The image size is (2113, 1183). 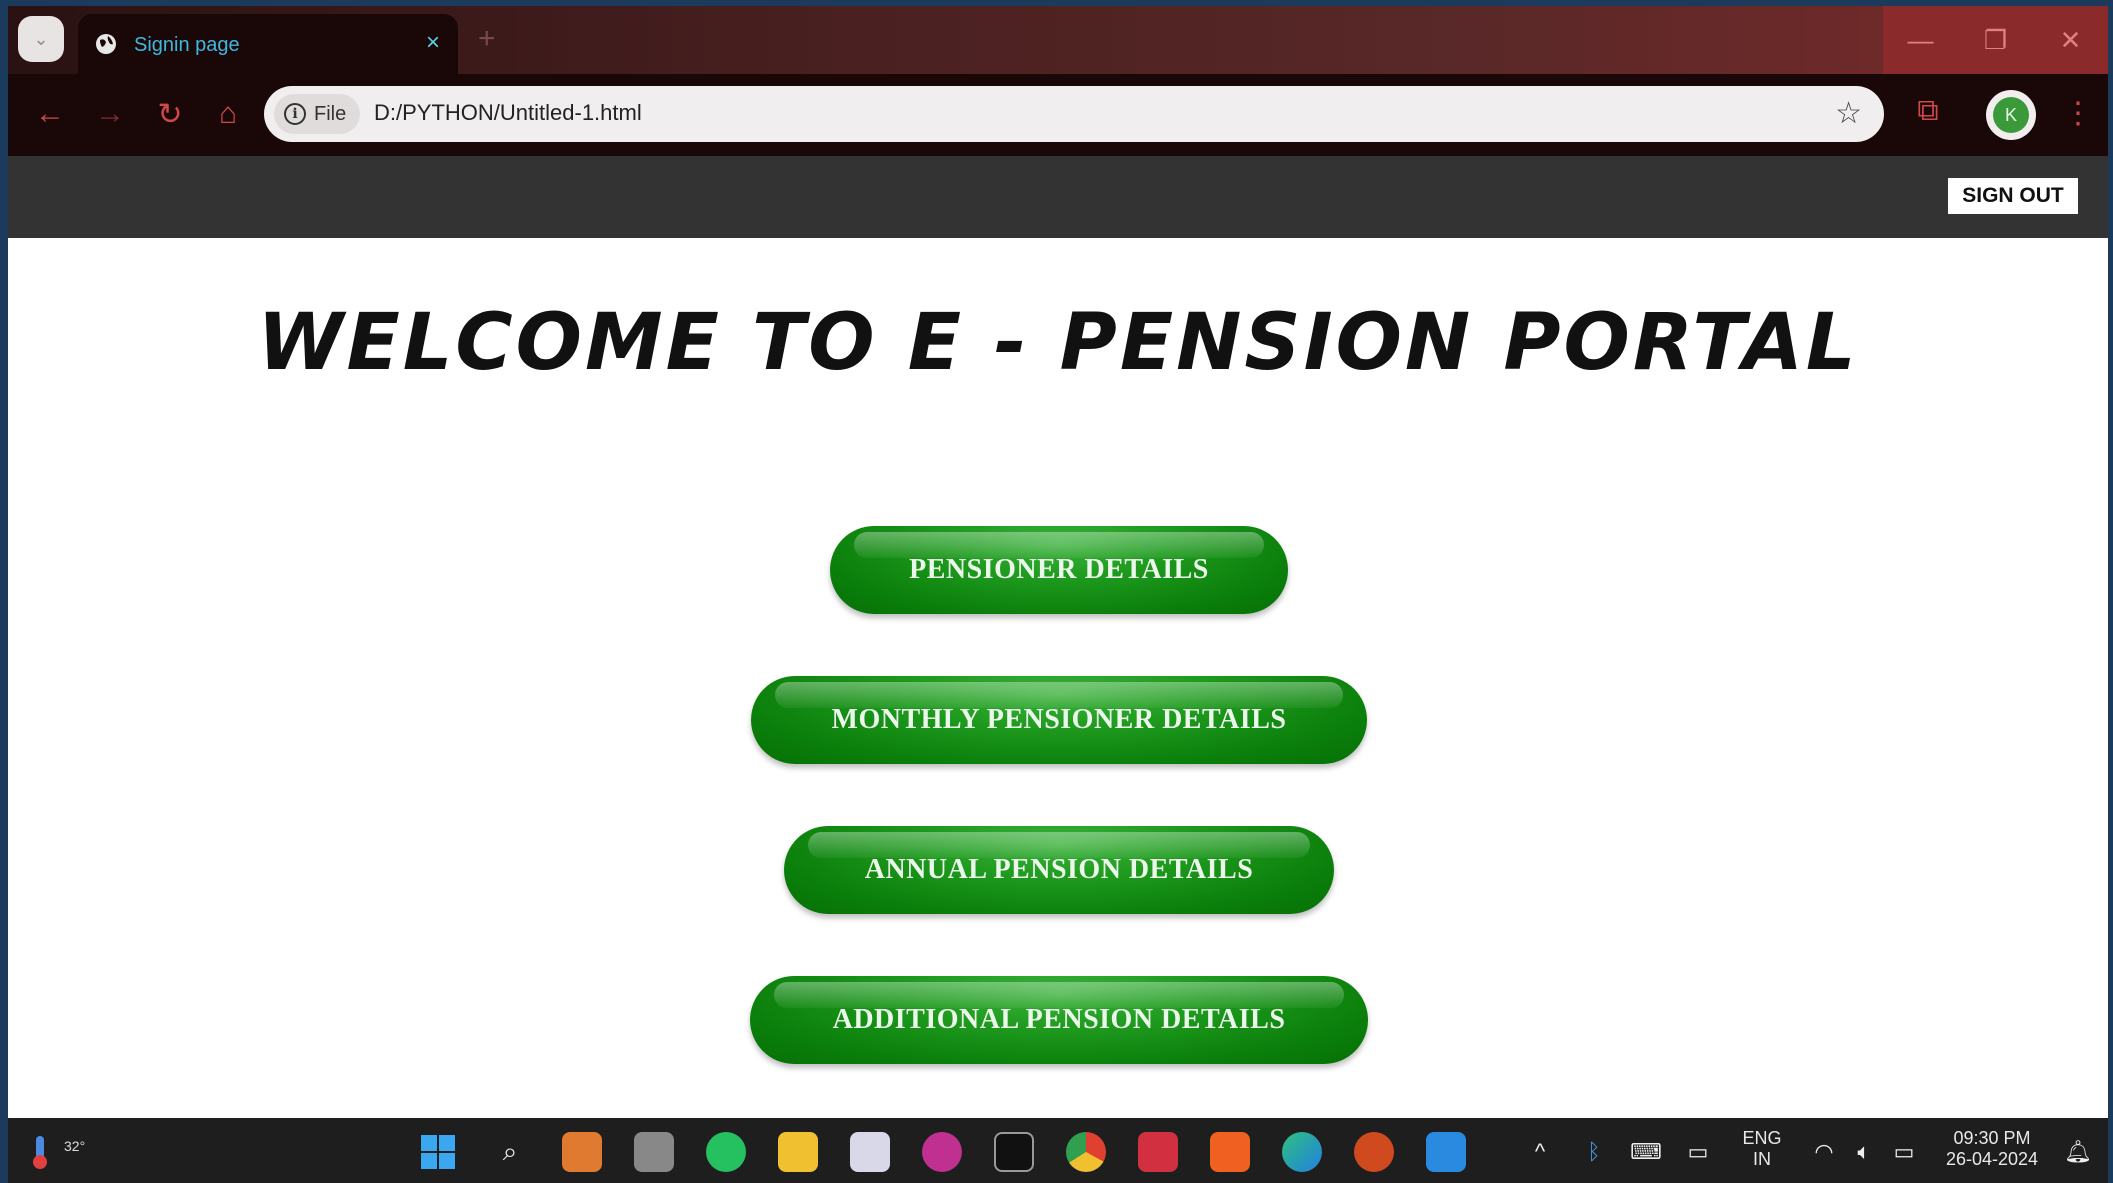 I want to click on annual-pension-details-button: ANNUAL PENSION DETAILS, so click(x=1059, y=870).